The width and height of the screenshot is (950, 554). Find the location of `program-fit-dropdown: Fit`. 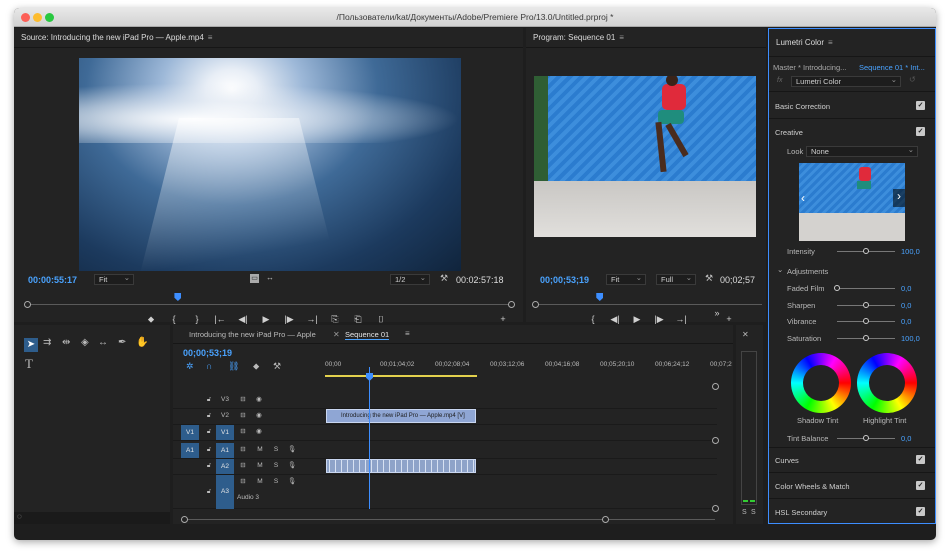

program-fit-dropdown: Fit is located at coordinates (626, 279).